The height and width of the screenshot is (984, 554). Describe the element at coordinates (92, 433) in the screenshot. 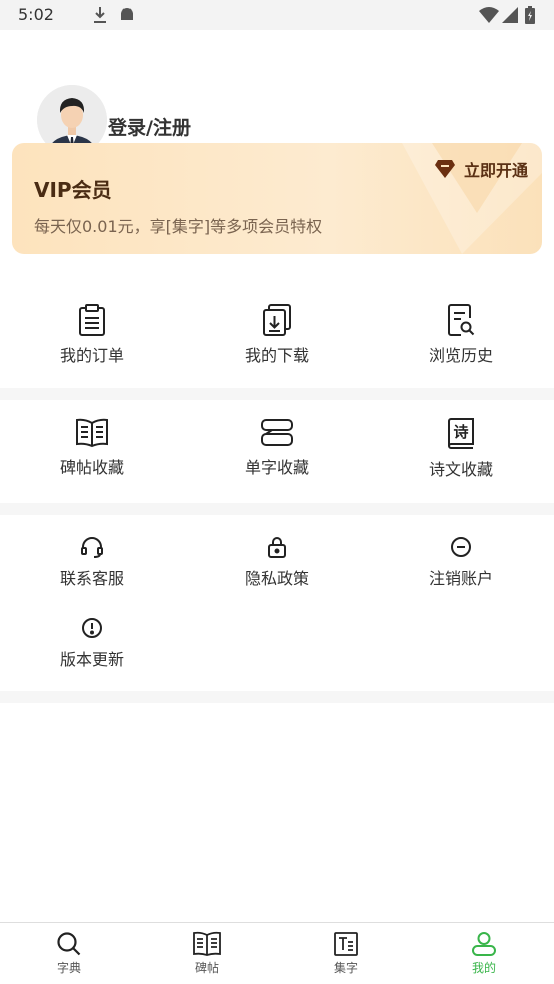

I see `book-open-icon` at that location.